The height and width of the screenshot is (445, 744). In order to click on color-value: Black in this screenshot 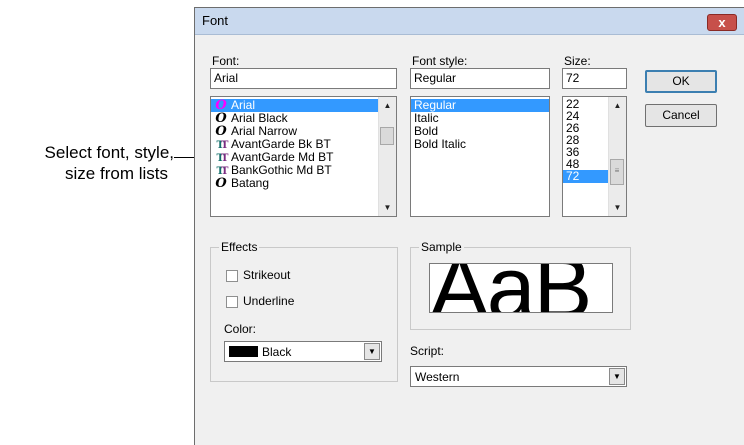, I will do `click(277, 352)`.